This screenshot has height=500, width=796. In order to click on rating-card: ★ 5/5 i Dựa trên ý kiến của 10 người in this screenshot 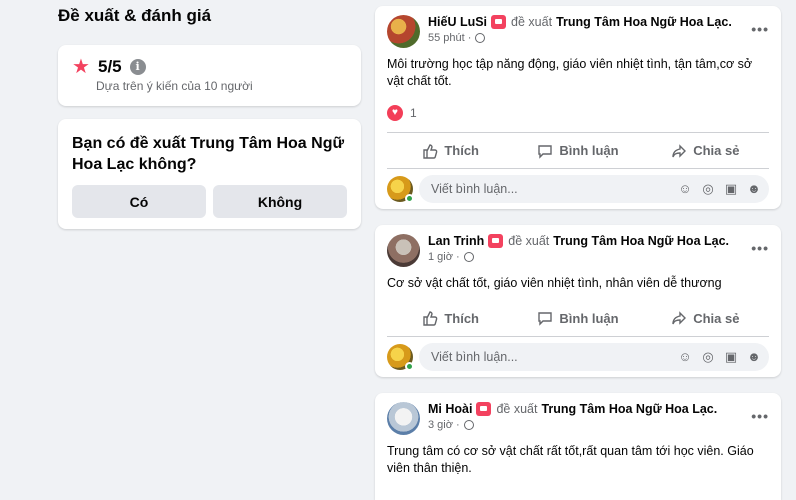, I will do `click(209, 75)`.